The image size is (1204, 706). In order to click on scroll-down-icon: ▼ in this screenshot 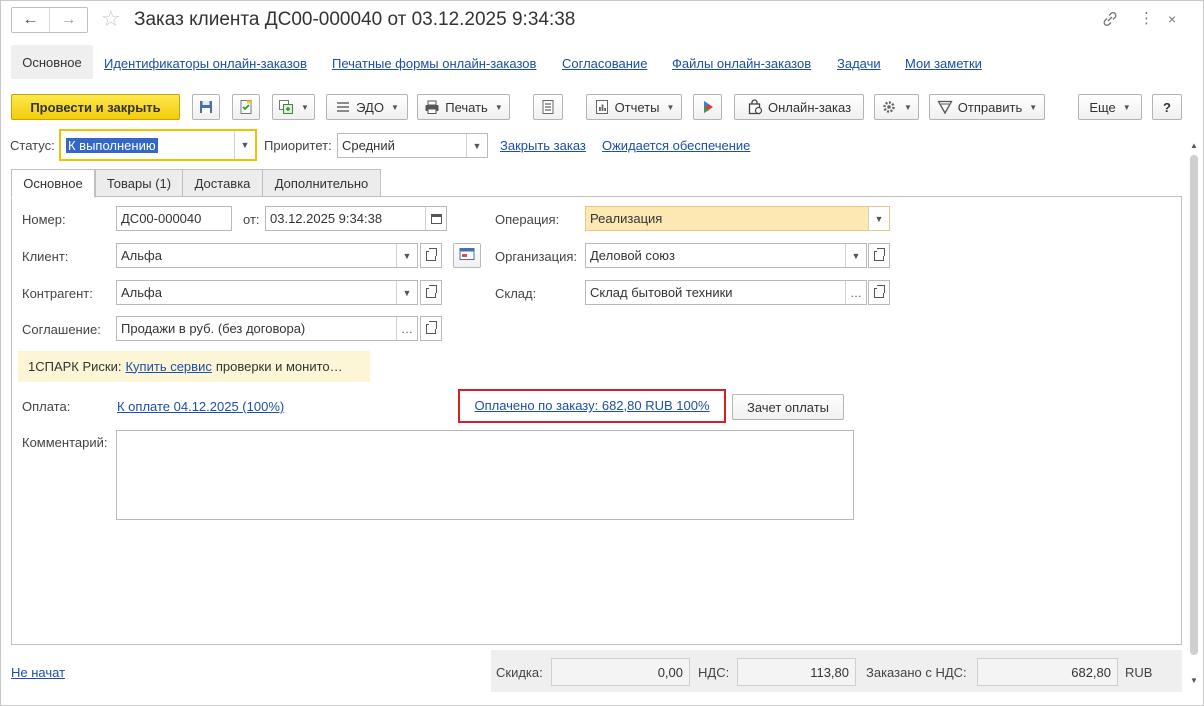, I will do `click(1194, 680)`.